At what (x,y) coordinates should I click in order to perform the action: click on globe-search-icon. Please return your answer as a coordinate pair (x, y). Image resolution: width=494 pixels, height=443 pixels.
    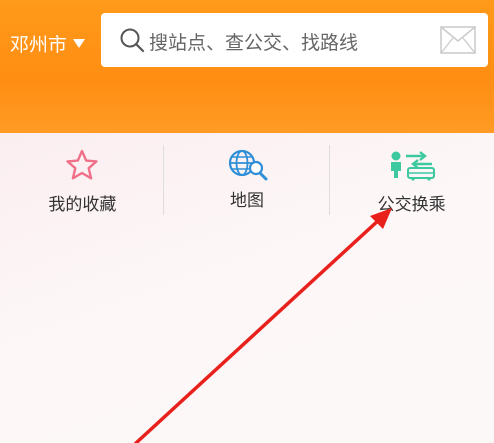
    Looking at the image, I should click on (248, 165).